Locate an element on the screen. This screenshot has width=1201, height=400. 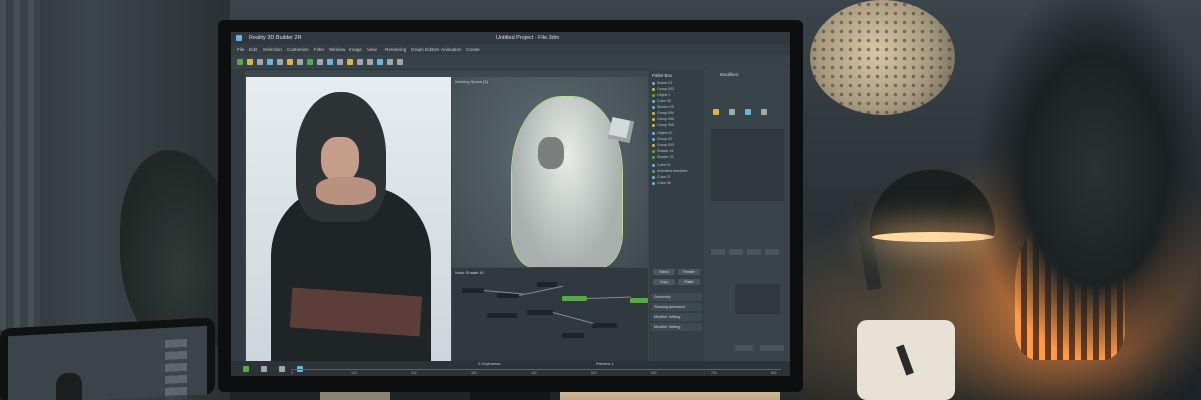
curtain is located at coordinates (20, 165).